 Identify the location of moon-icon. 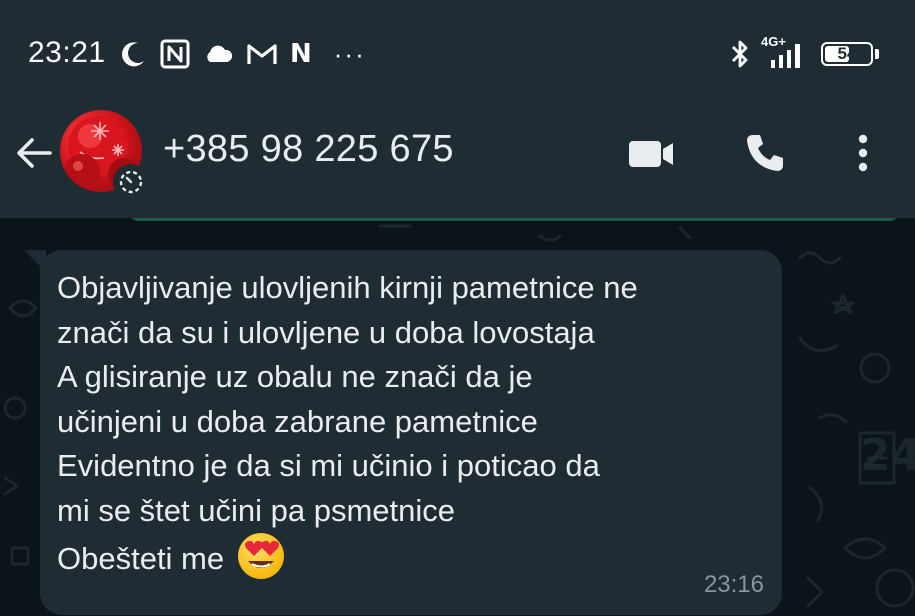
(133, 54).